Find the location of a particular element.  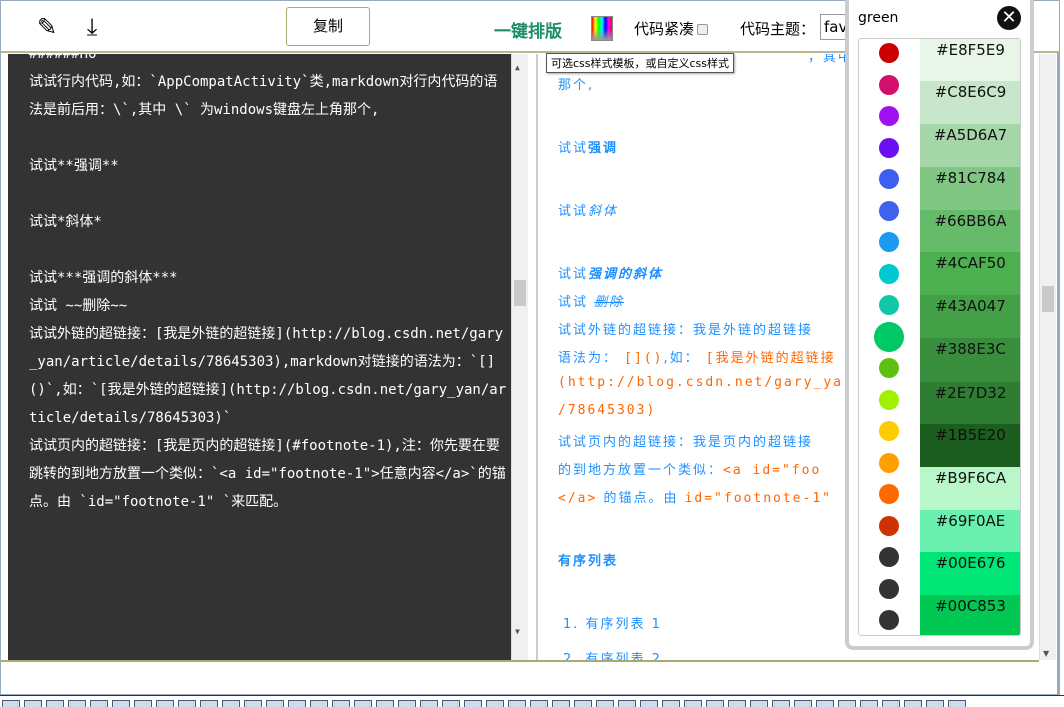

color-swatch: #81C784 is located at coordinates (970, 188).